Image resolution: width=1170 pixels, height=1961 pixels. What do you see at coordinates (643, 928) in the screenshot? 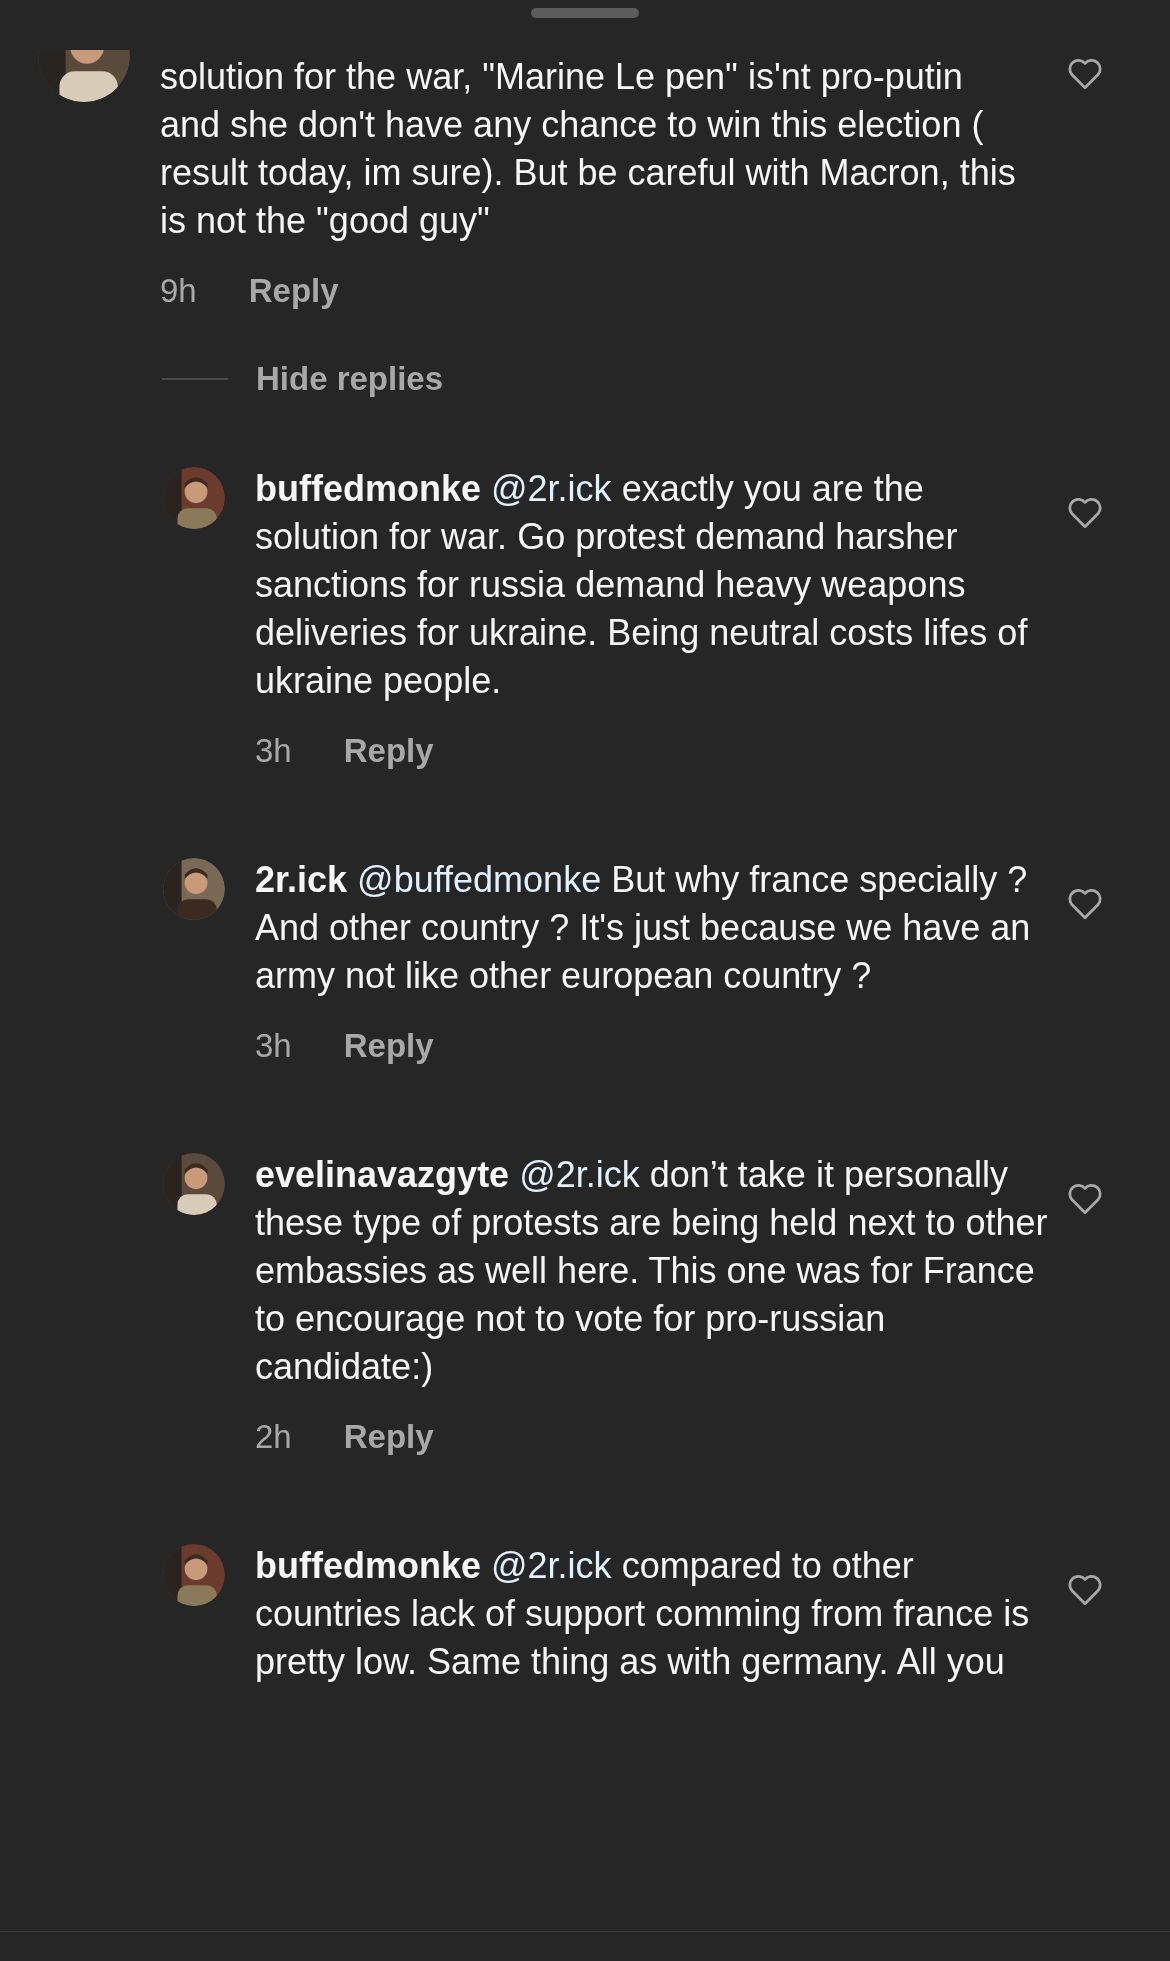
I see `comment-text: 2r.ick @buffedmonke But why france specially ? And other country ? It's just because we have an army not like other european country ?` at bounding box center [643, 928].